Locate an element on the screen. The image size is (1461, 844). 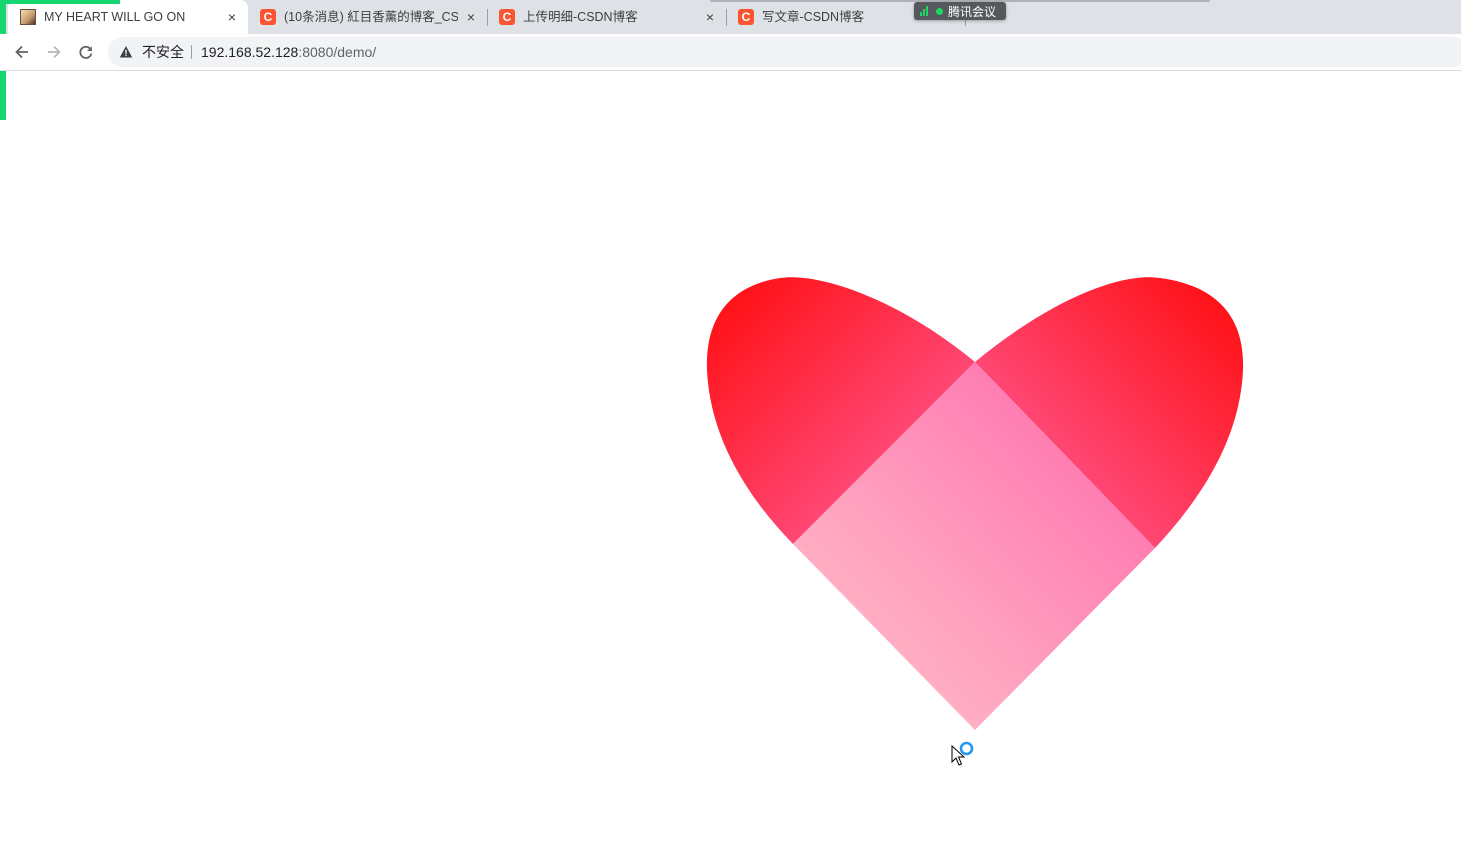
tab-title: MY HEART WILL GO ON is located at coordinates (115, 17).